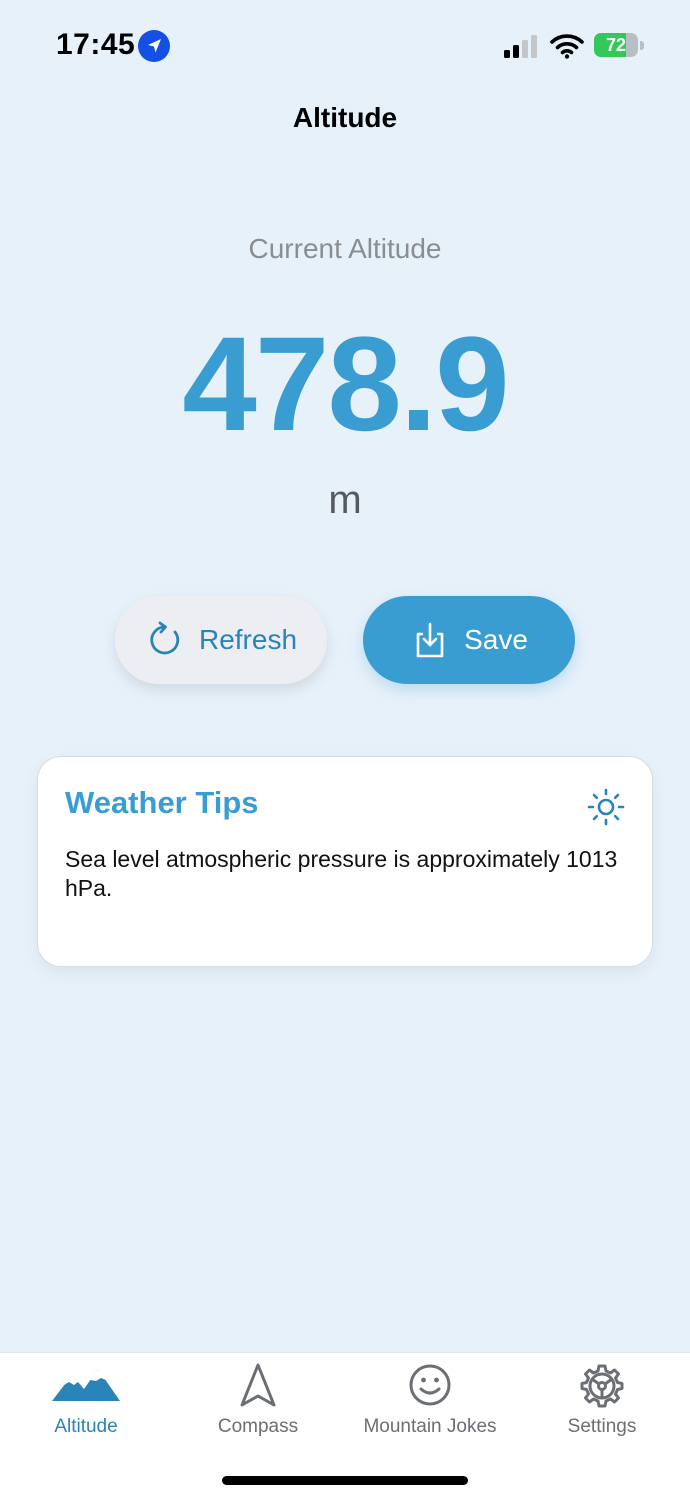 This screenshot has height=1501, width=690. What do you see at coordinates (430, 640) in the screenshot?
I see `download-icon` at bounding box center [430, 640].